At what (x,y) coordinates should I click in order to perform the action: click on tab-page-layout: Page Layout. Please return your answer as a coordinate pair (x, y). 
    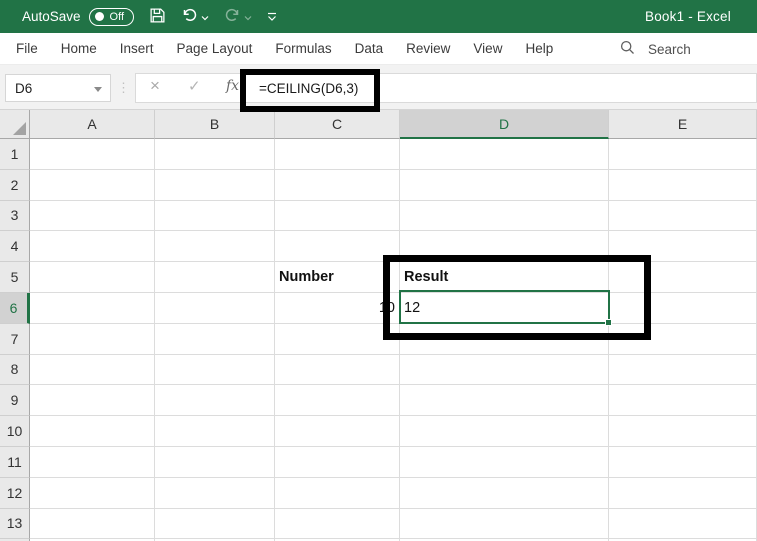
    Looking at the image, I should click on (215, 48).